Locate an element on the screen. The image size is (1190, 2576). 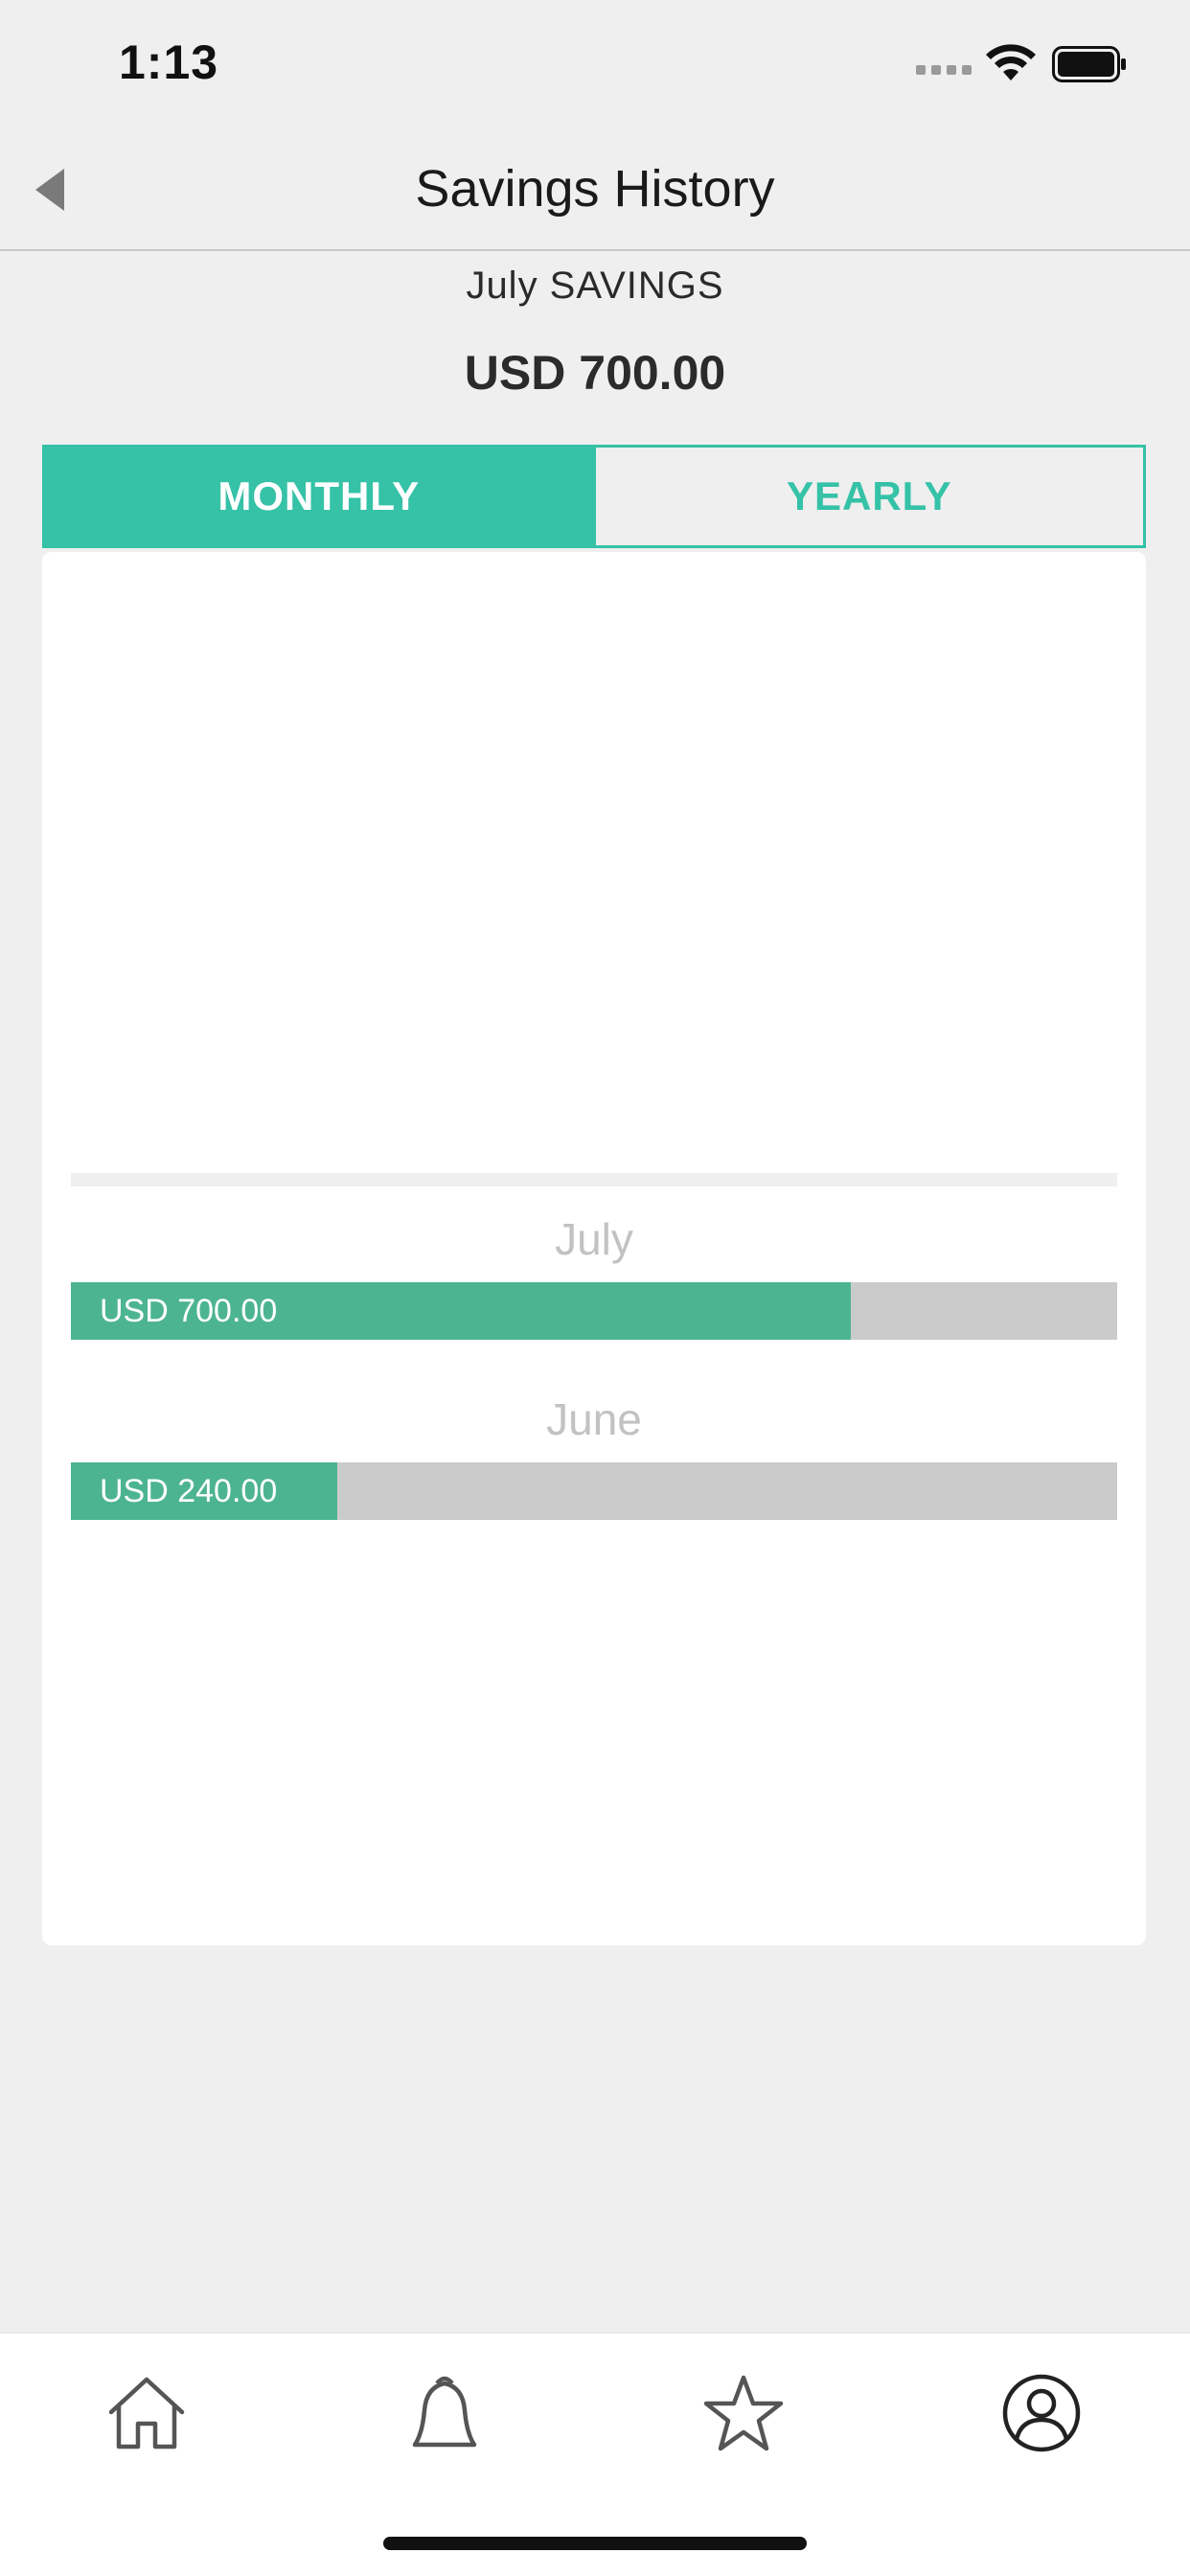
tab-monthly: MONTHLY is located at coordinates (319, 496).